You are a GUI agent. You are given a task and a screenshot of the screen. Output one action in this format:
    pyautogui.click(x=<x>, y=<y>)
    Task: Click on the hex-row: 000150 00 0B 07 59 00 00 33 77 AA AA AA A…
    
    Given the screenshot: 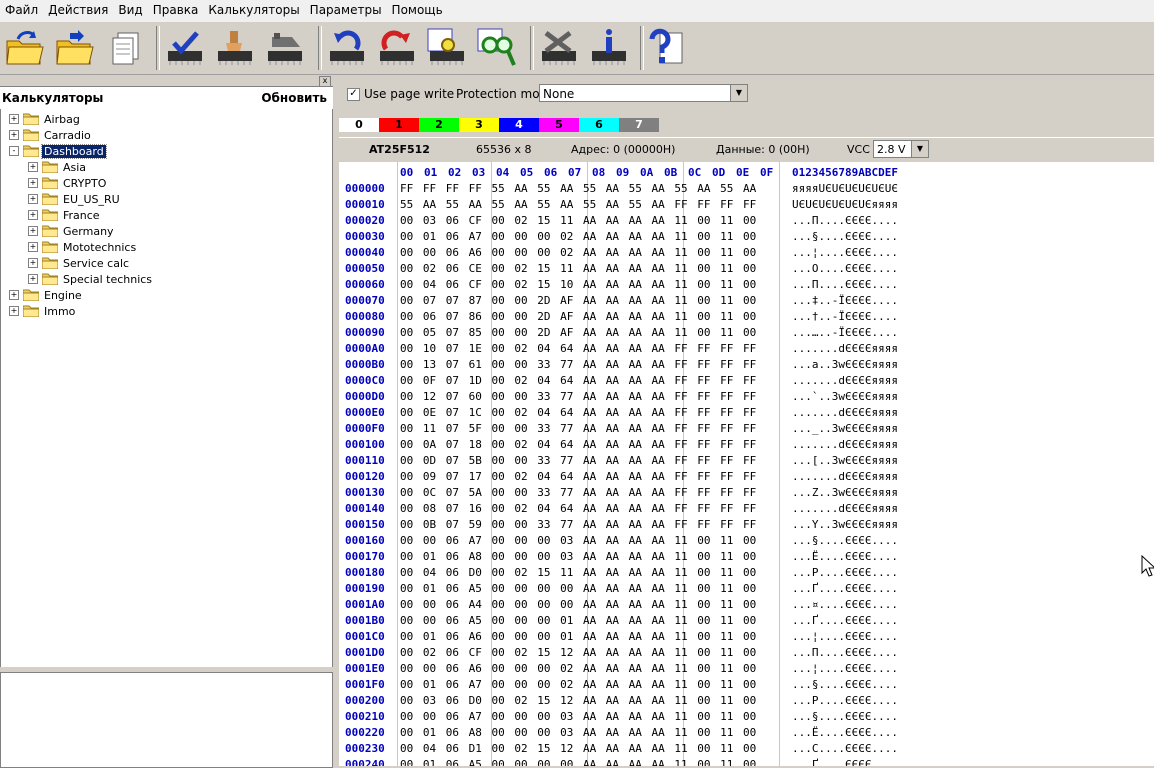 What is the action you would take?
    pyautogui.click(x=746, y=525)
    